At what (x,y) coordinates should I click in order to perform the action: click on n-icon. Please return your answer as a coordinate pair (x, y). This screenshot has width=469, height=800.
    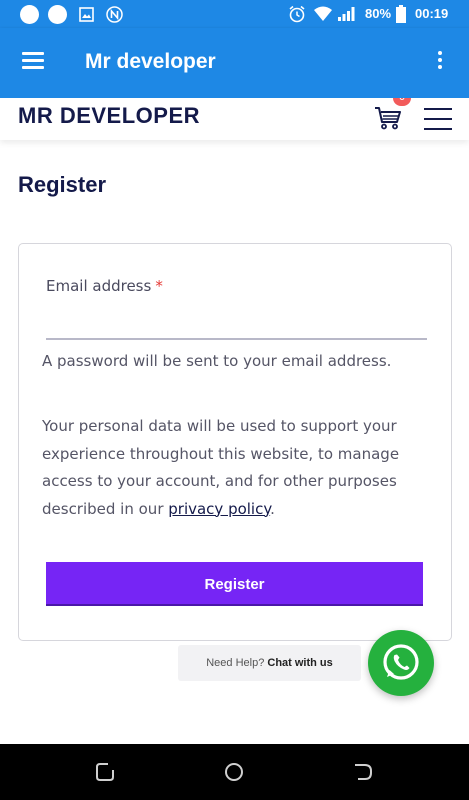
    Looking at the image, I should click on (114, 14).